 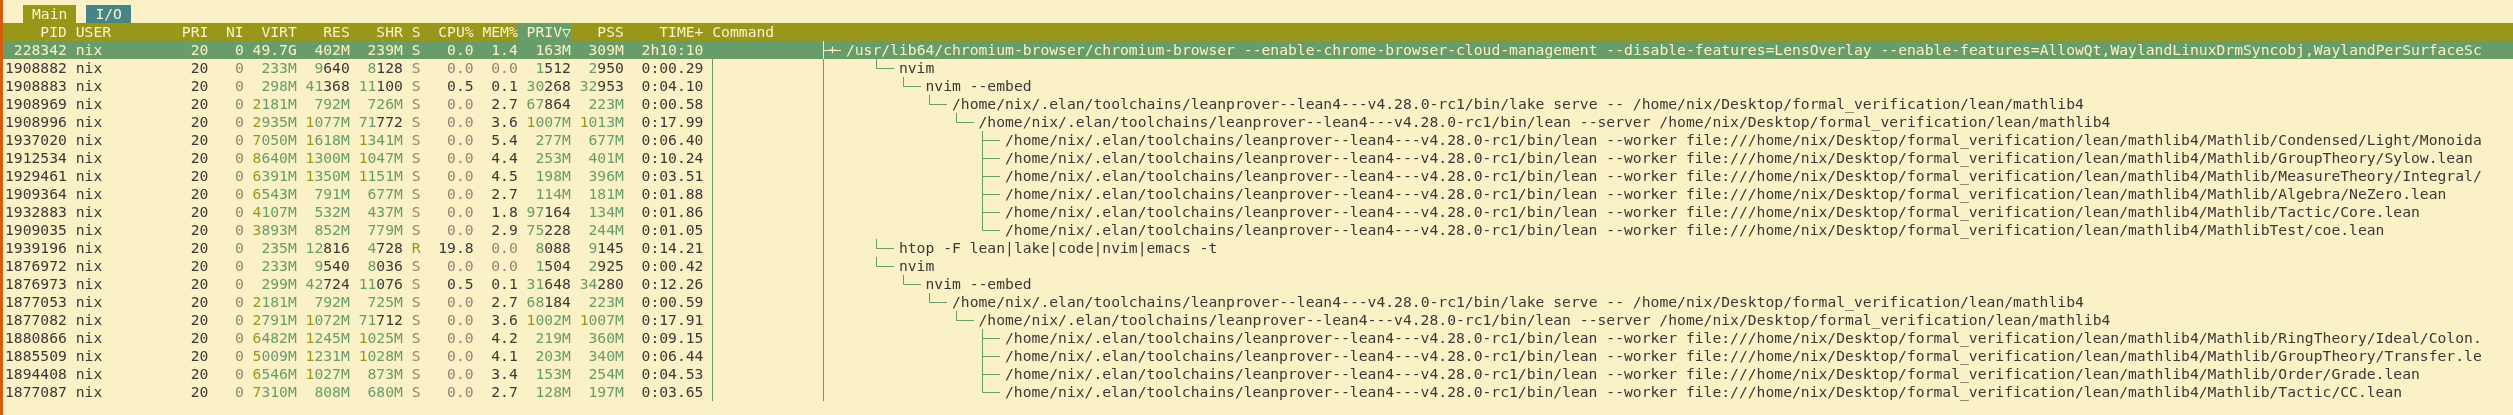 What do you see at coordinates (605, 68) in the screenshot?
I see `pss-cell-text: 2950` at bounding box center [605, 68].